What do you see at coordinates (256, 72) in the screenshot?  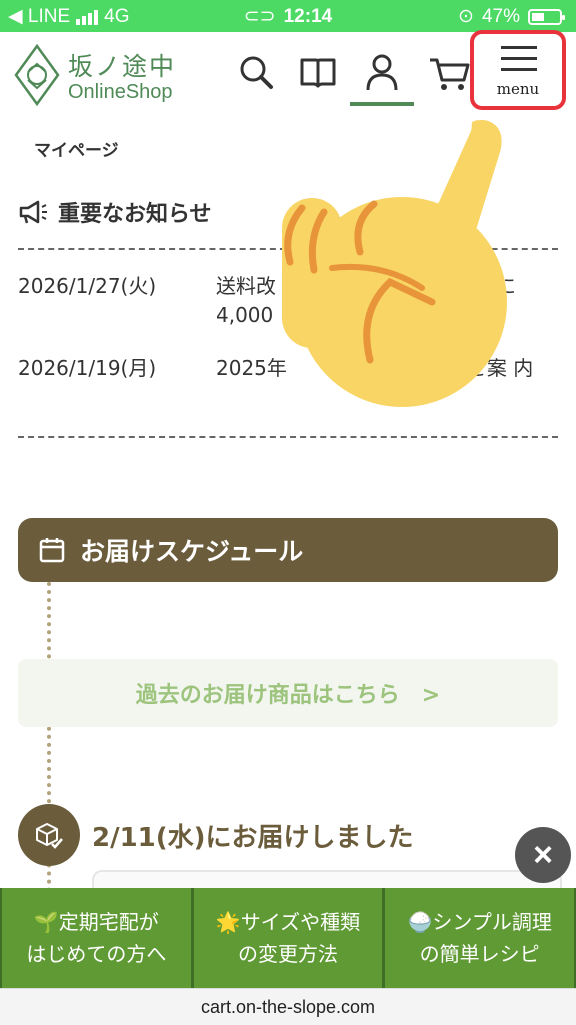 I see `search-icon` at bounding box center [256, 72].